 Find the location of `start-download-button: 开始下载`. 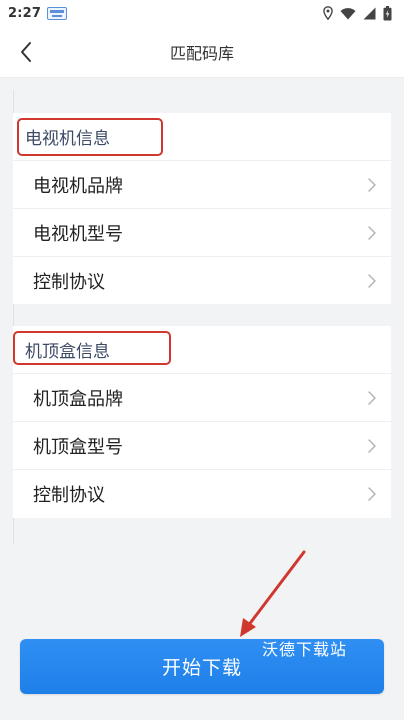

start-download-button: 开始下载 is located at coordinates (202, 666).